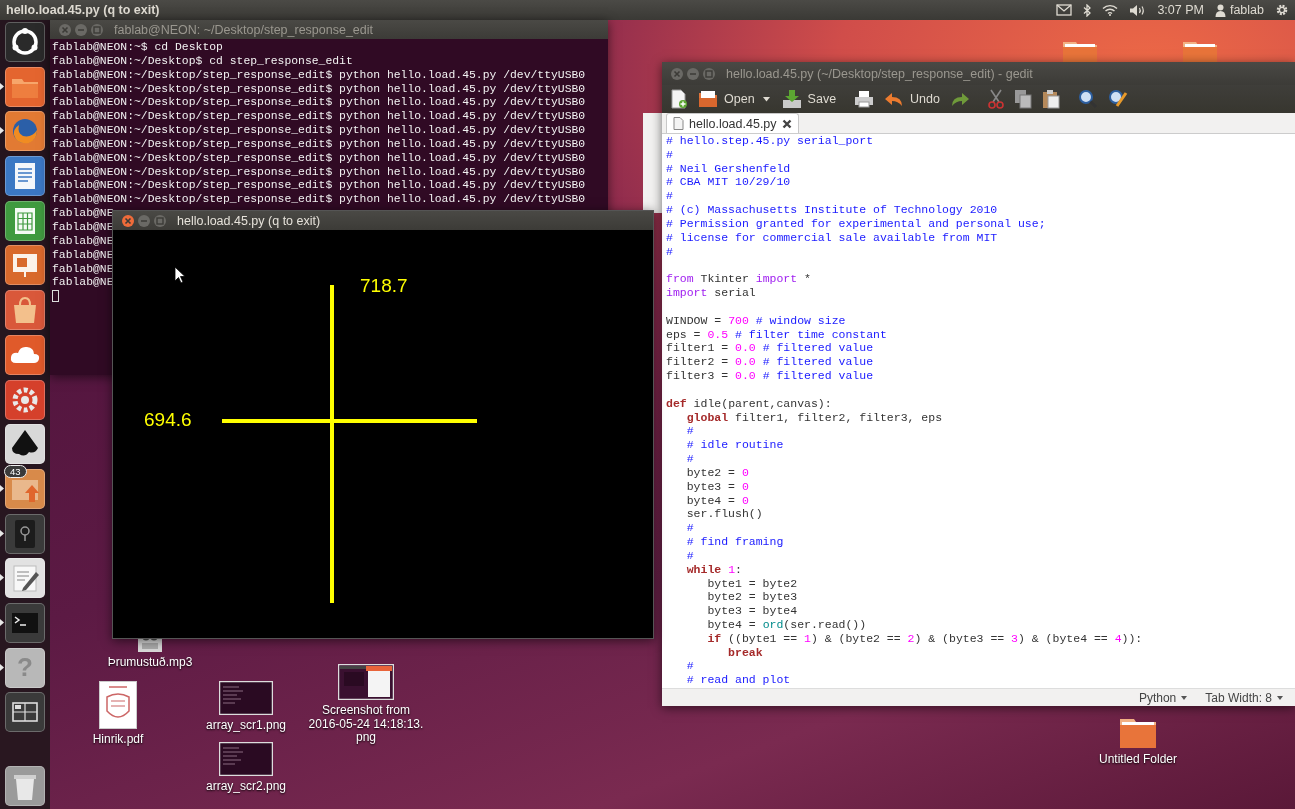 This screenshot has width=1295, height=809. I want to click on file-name: Untitled Folder, so click(1137, 760).